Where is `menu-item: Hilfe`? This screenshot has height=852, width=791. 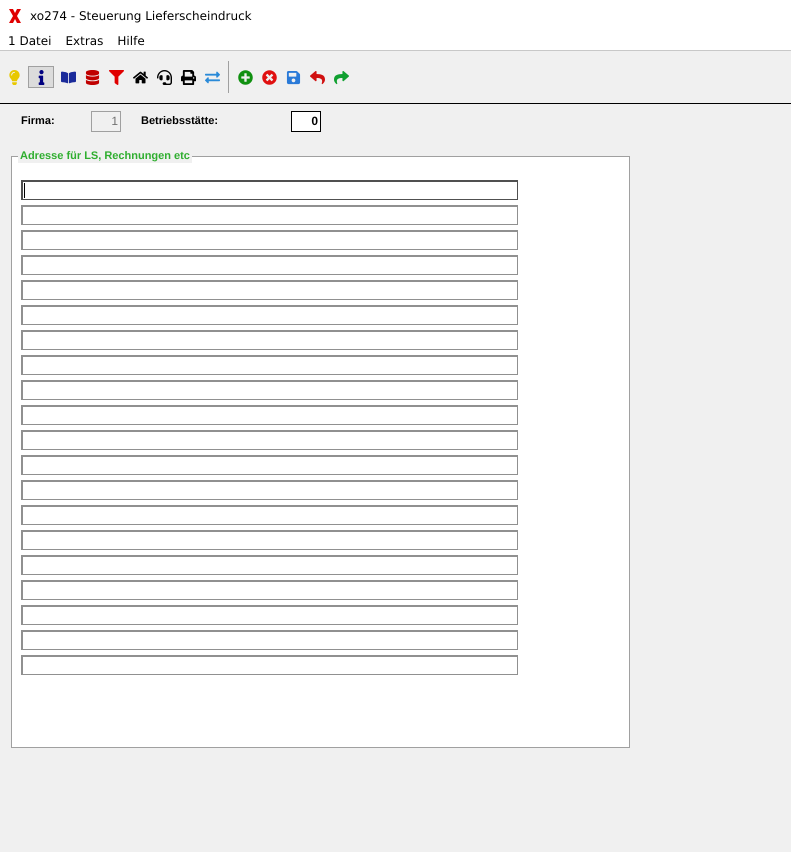 menu-item: Hilfe is located at coordinates (131, 41).